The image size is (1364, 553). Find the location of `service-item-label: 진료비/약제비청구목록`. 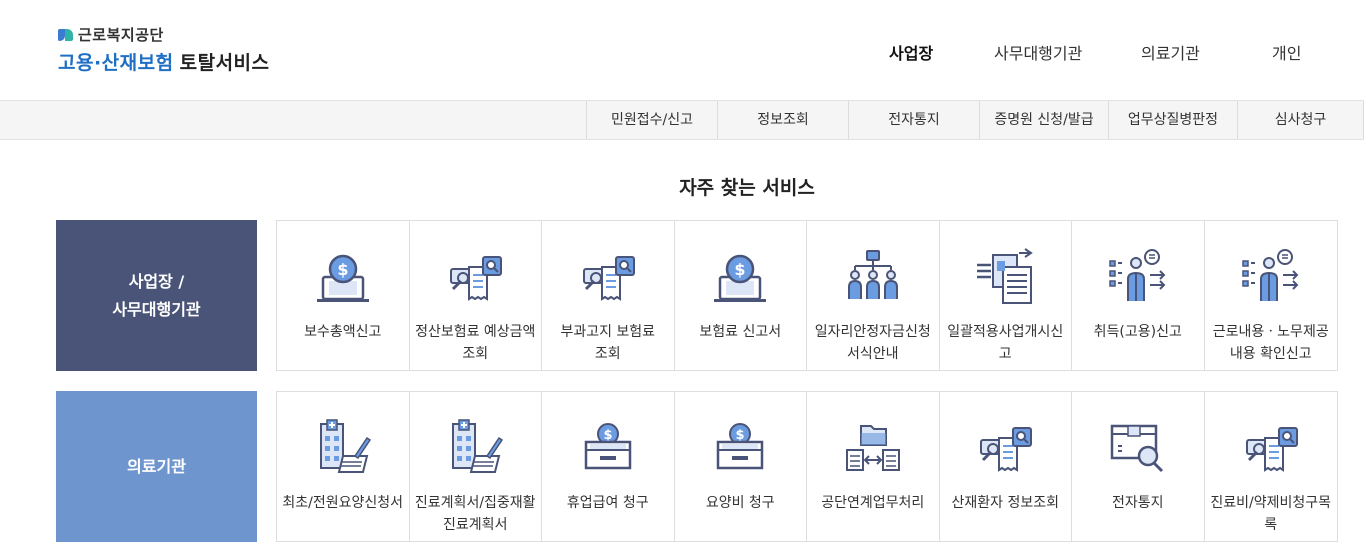

service-item-label: 진료비/약제비청구목록 is located at coordinates (1271, 514).